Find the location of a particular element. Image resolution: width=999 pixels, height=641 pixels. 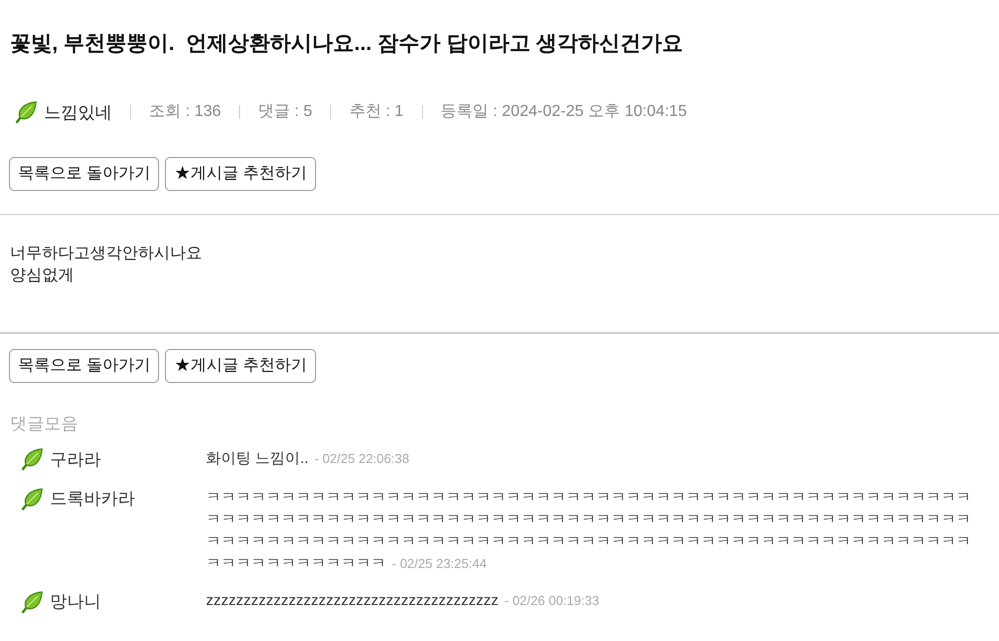

section-heading: 댓글모음 is located at coordinates (44, 424).